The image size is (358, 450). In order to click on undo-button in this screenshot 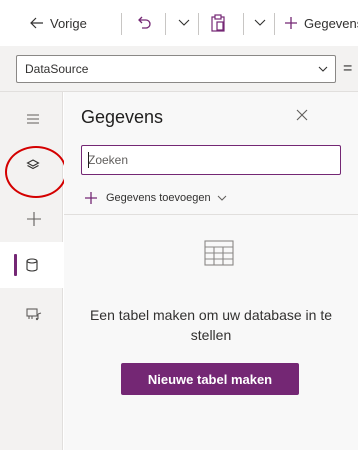, I will do `click(144, 23)`.